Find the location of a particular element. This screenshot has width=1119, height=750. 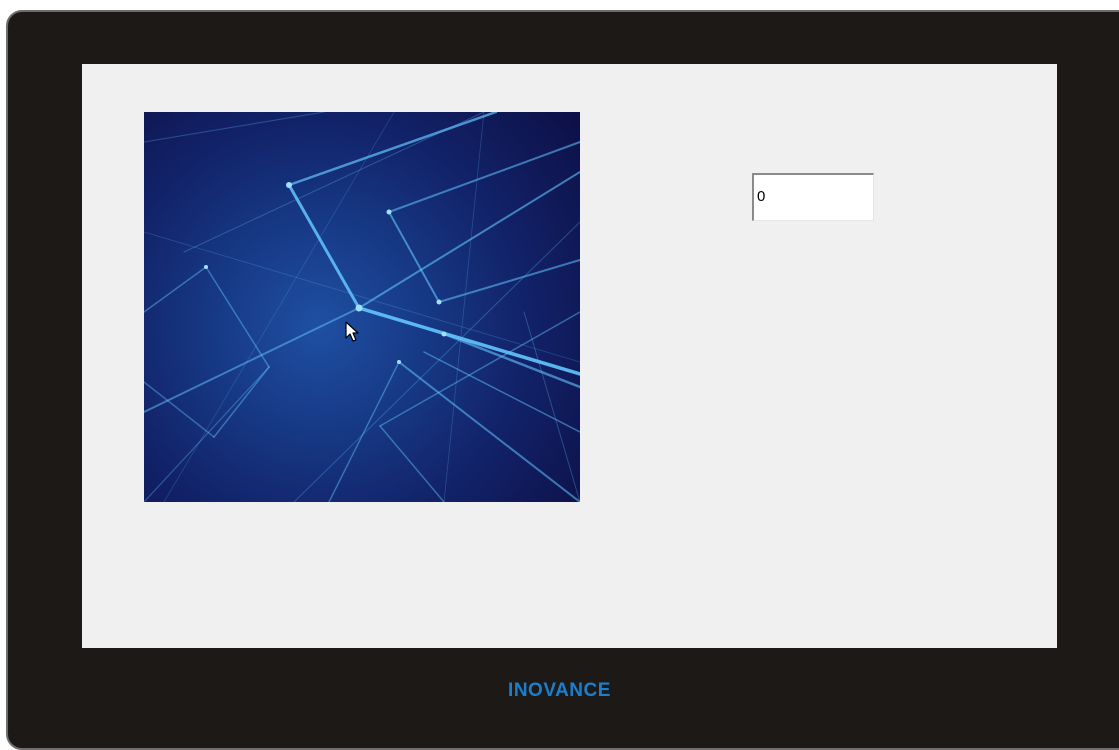

inovance-logo: INOVANCE is located at coordinates (559, 690).